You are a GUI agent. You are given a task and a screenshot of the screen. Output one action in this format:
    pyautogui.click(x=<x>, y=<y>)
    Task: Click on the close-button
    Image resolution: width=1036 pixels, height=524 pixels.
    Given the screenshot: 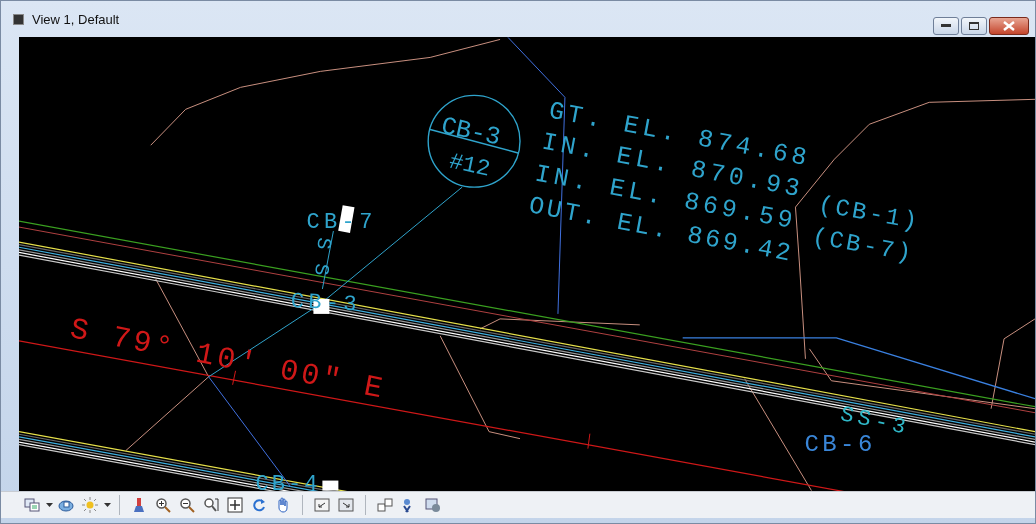 What is the action you would take?
    pyautogui.click(x=1009, y=26)
    